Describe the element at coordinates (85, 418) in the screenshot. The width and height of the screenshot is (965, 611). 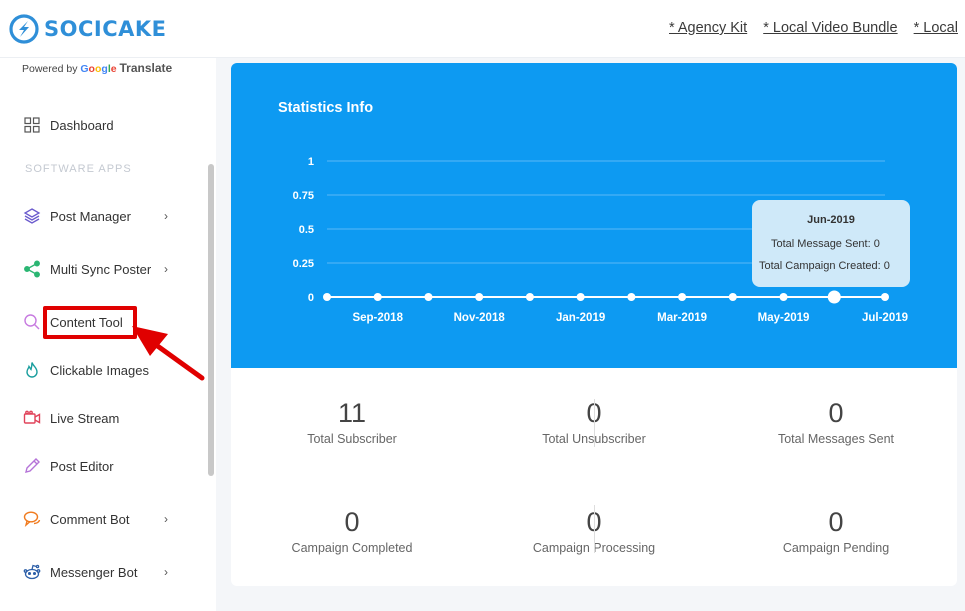
I see `sidebar-item-label: Live Stream` at that location.